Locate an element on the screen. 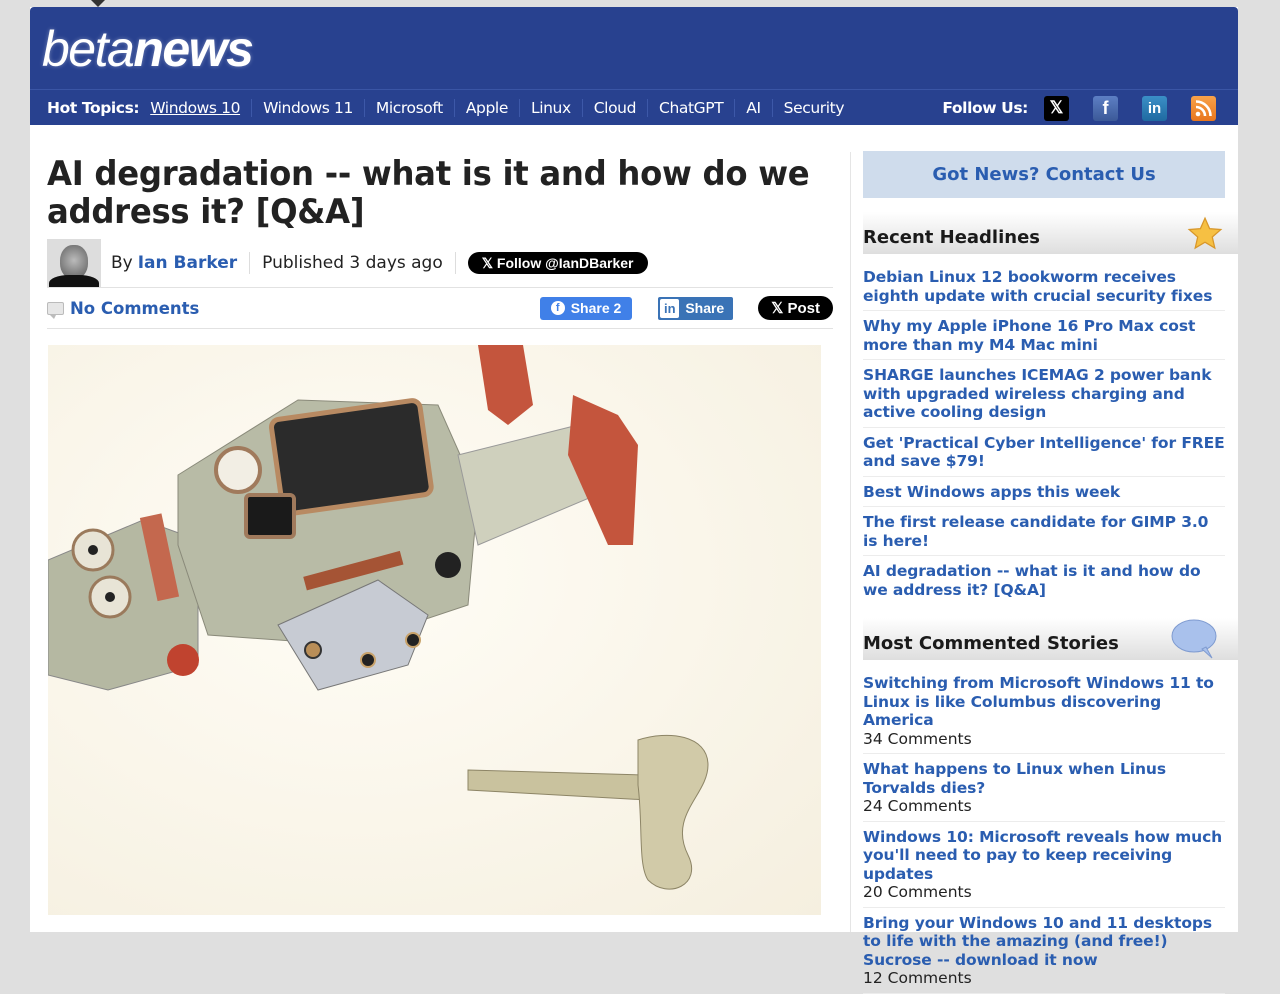  nav-item-windows-10: Windows 10 is located at coordinates (200, 108).